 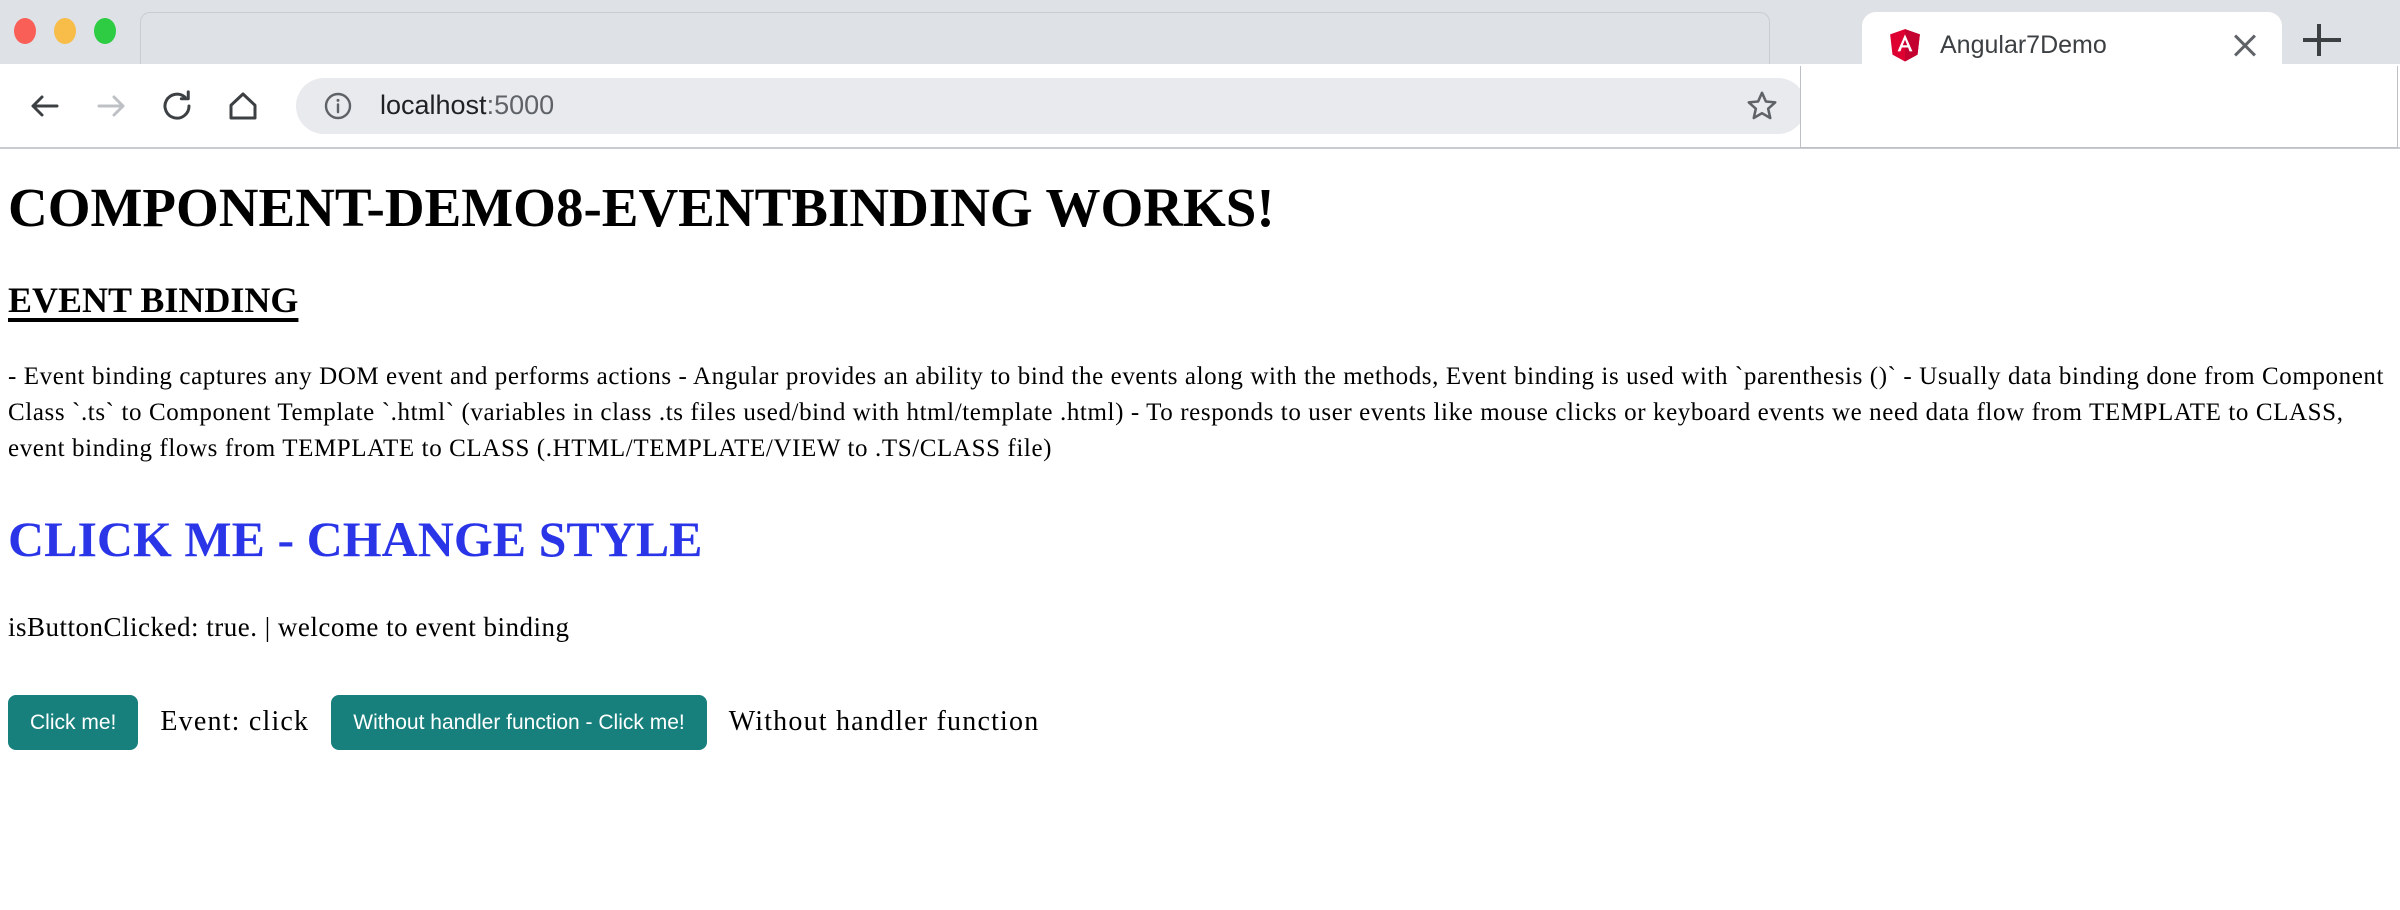 I want to click on reload-icon, so click(x=177, y=104).